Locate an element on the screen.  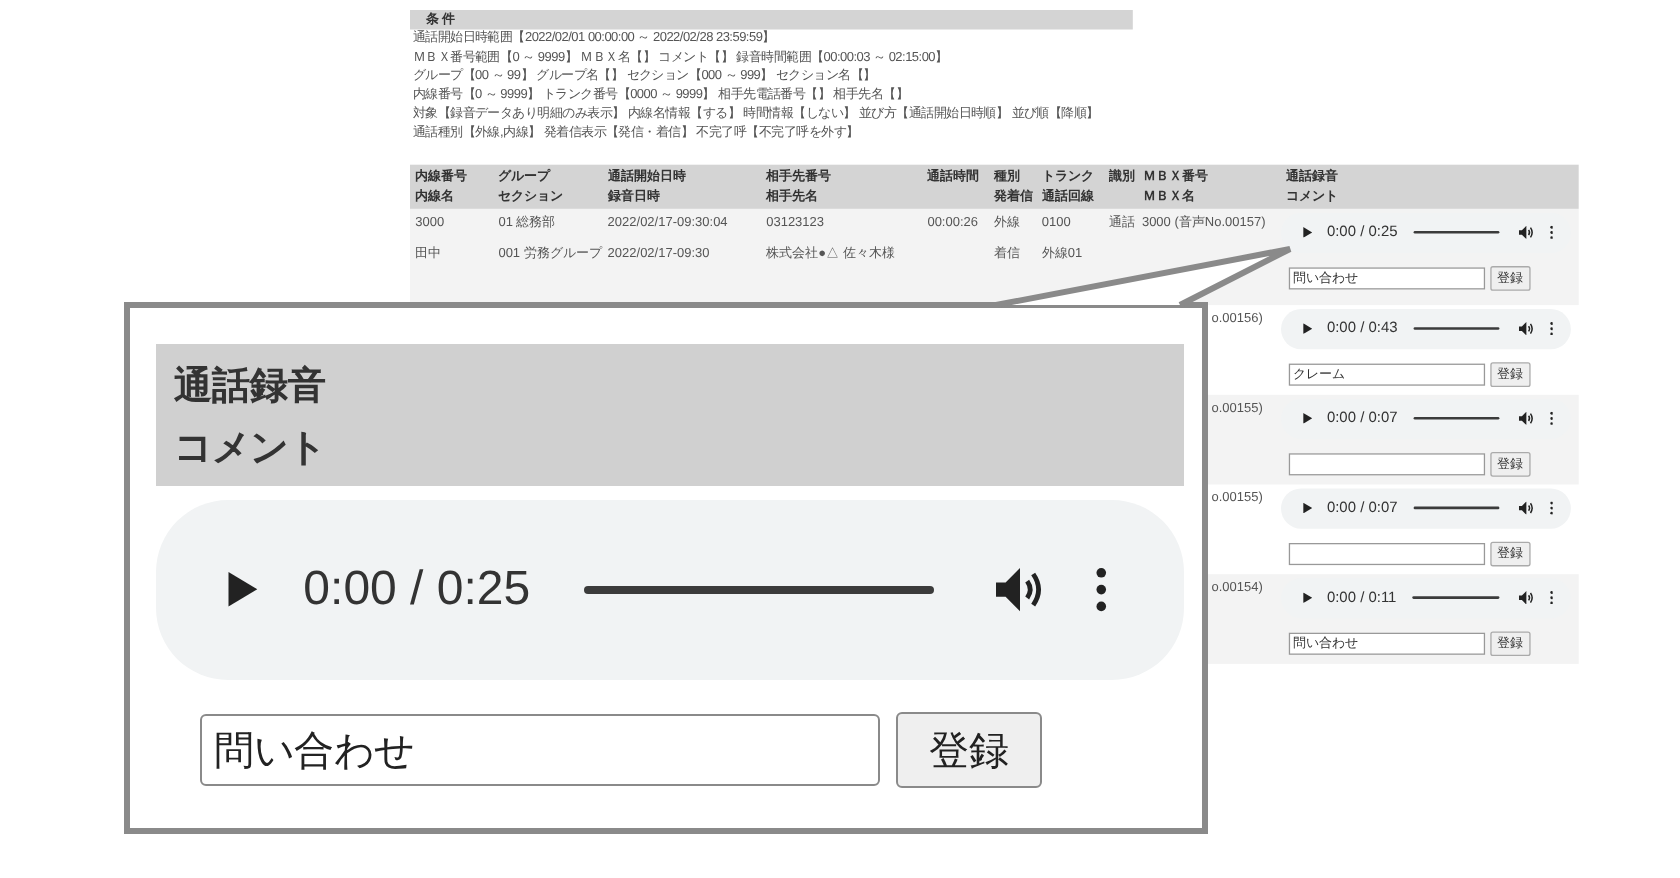
register-button: 登録 is located at coordinates (969, 750).